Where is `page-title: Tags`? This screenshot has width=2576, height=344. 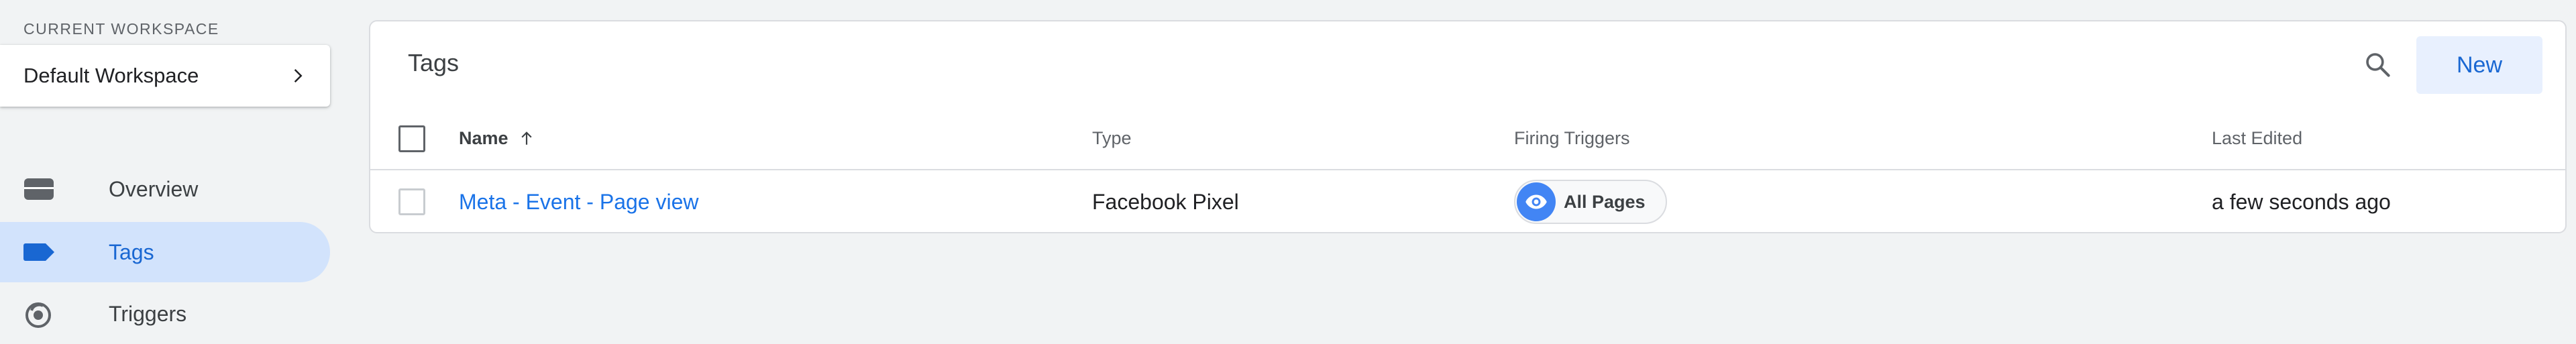 page-title: Tags is located at coordinates (434, 62).